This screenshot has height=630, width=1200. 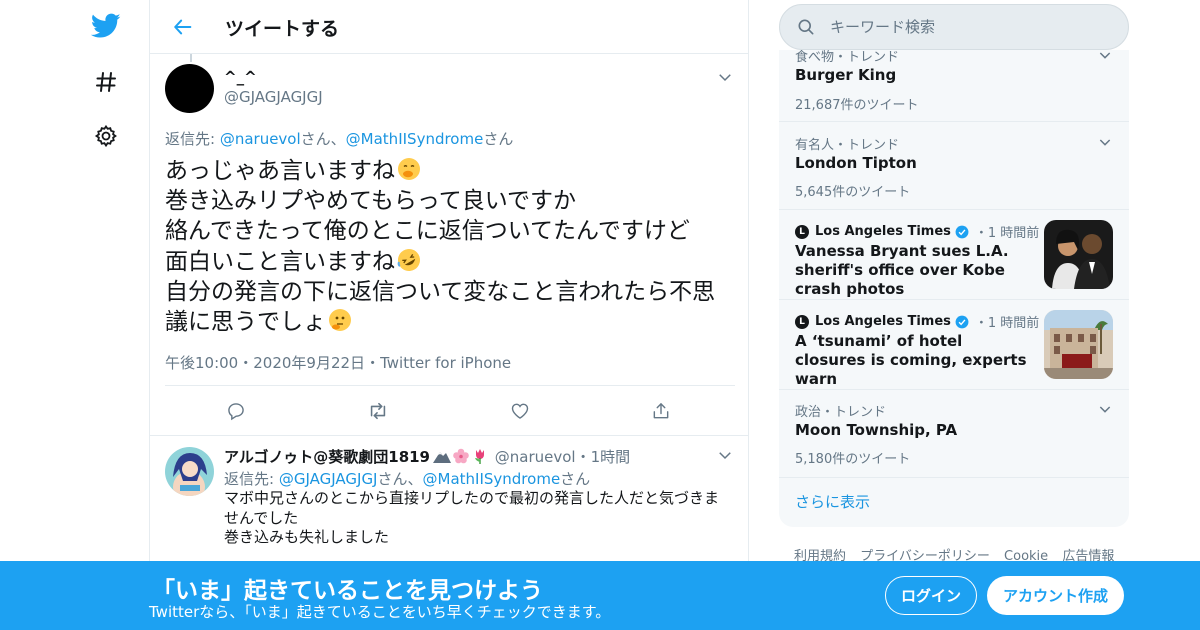 I want to click on reply-author-handle: @naruevol, so click(x=535, y=457).